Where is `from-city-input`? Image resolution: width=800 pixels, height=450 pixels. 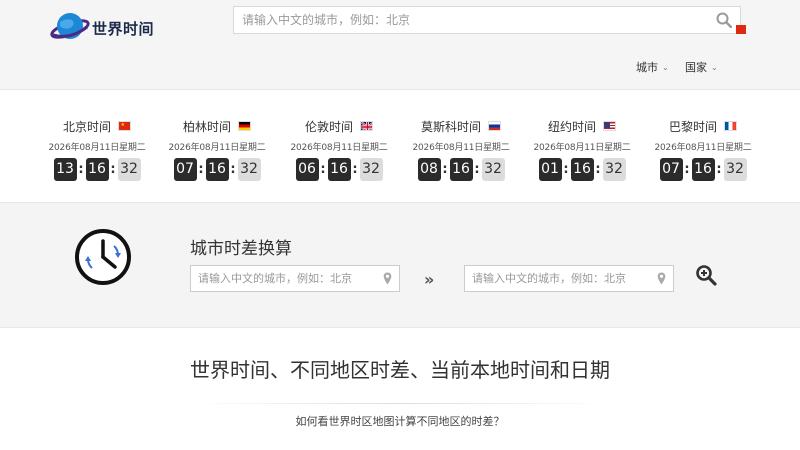 from-city-input is located at coordinates (288, 278).